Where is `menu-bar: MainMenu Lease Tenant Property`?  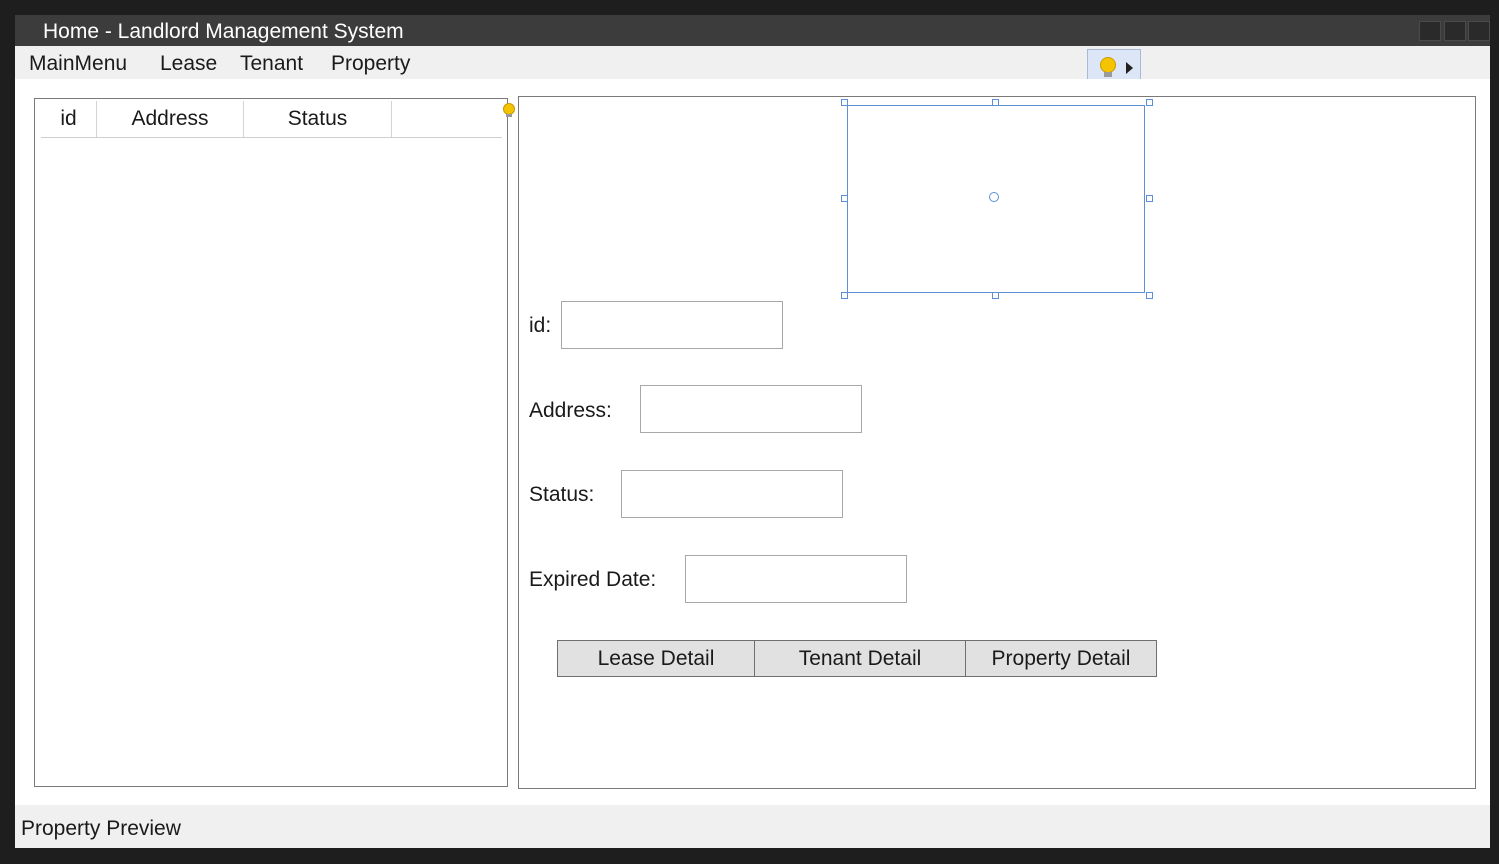
menu-bar: MainMenu Lease Tenant Property is located at coordinates (752, 62).